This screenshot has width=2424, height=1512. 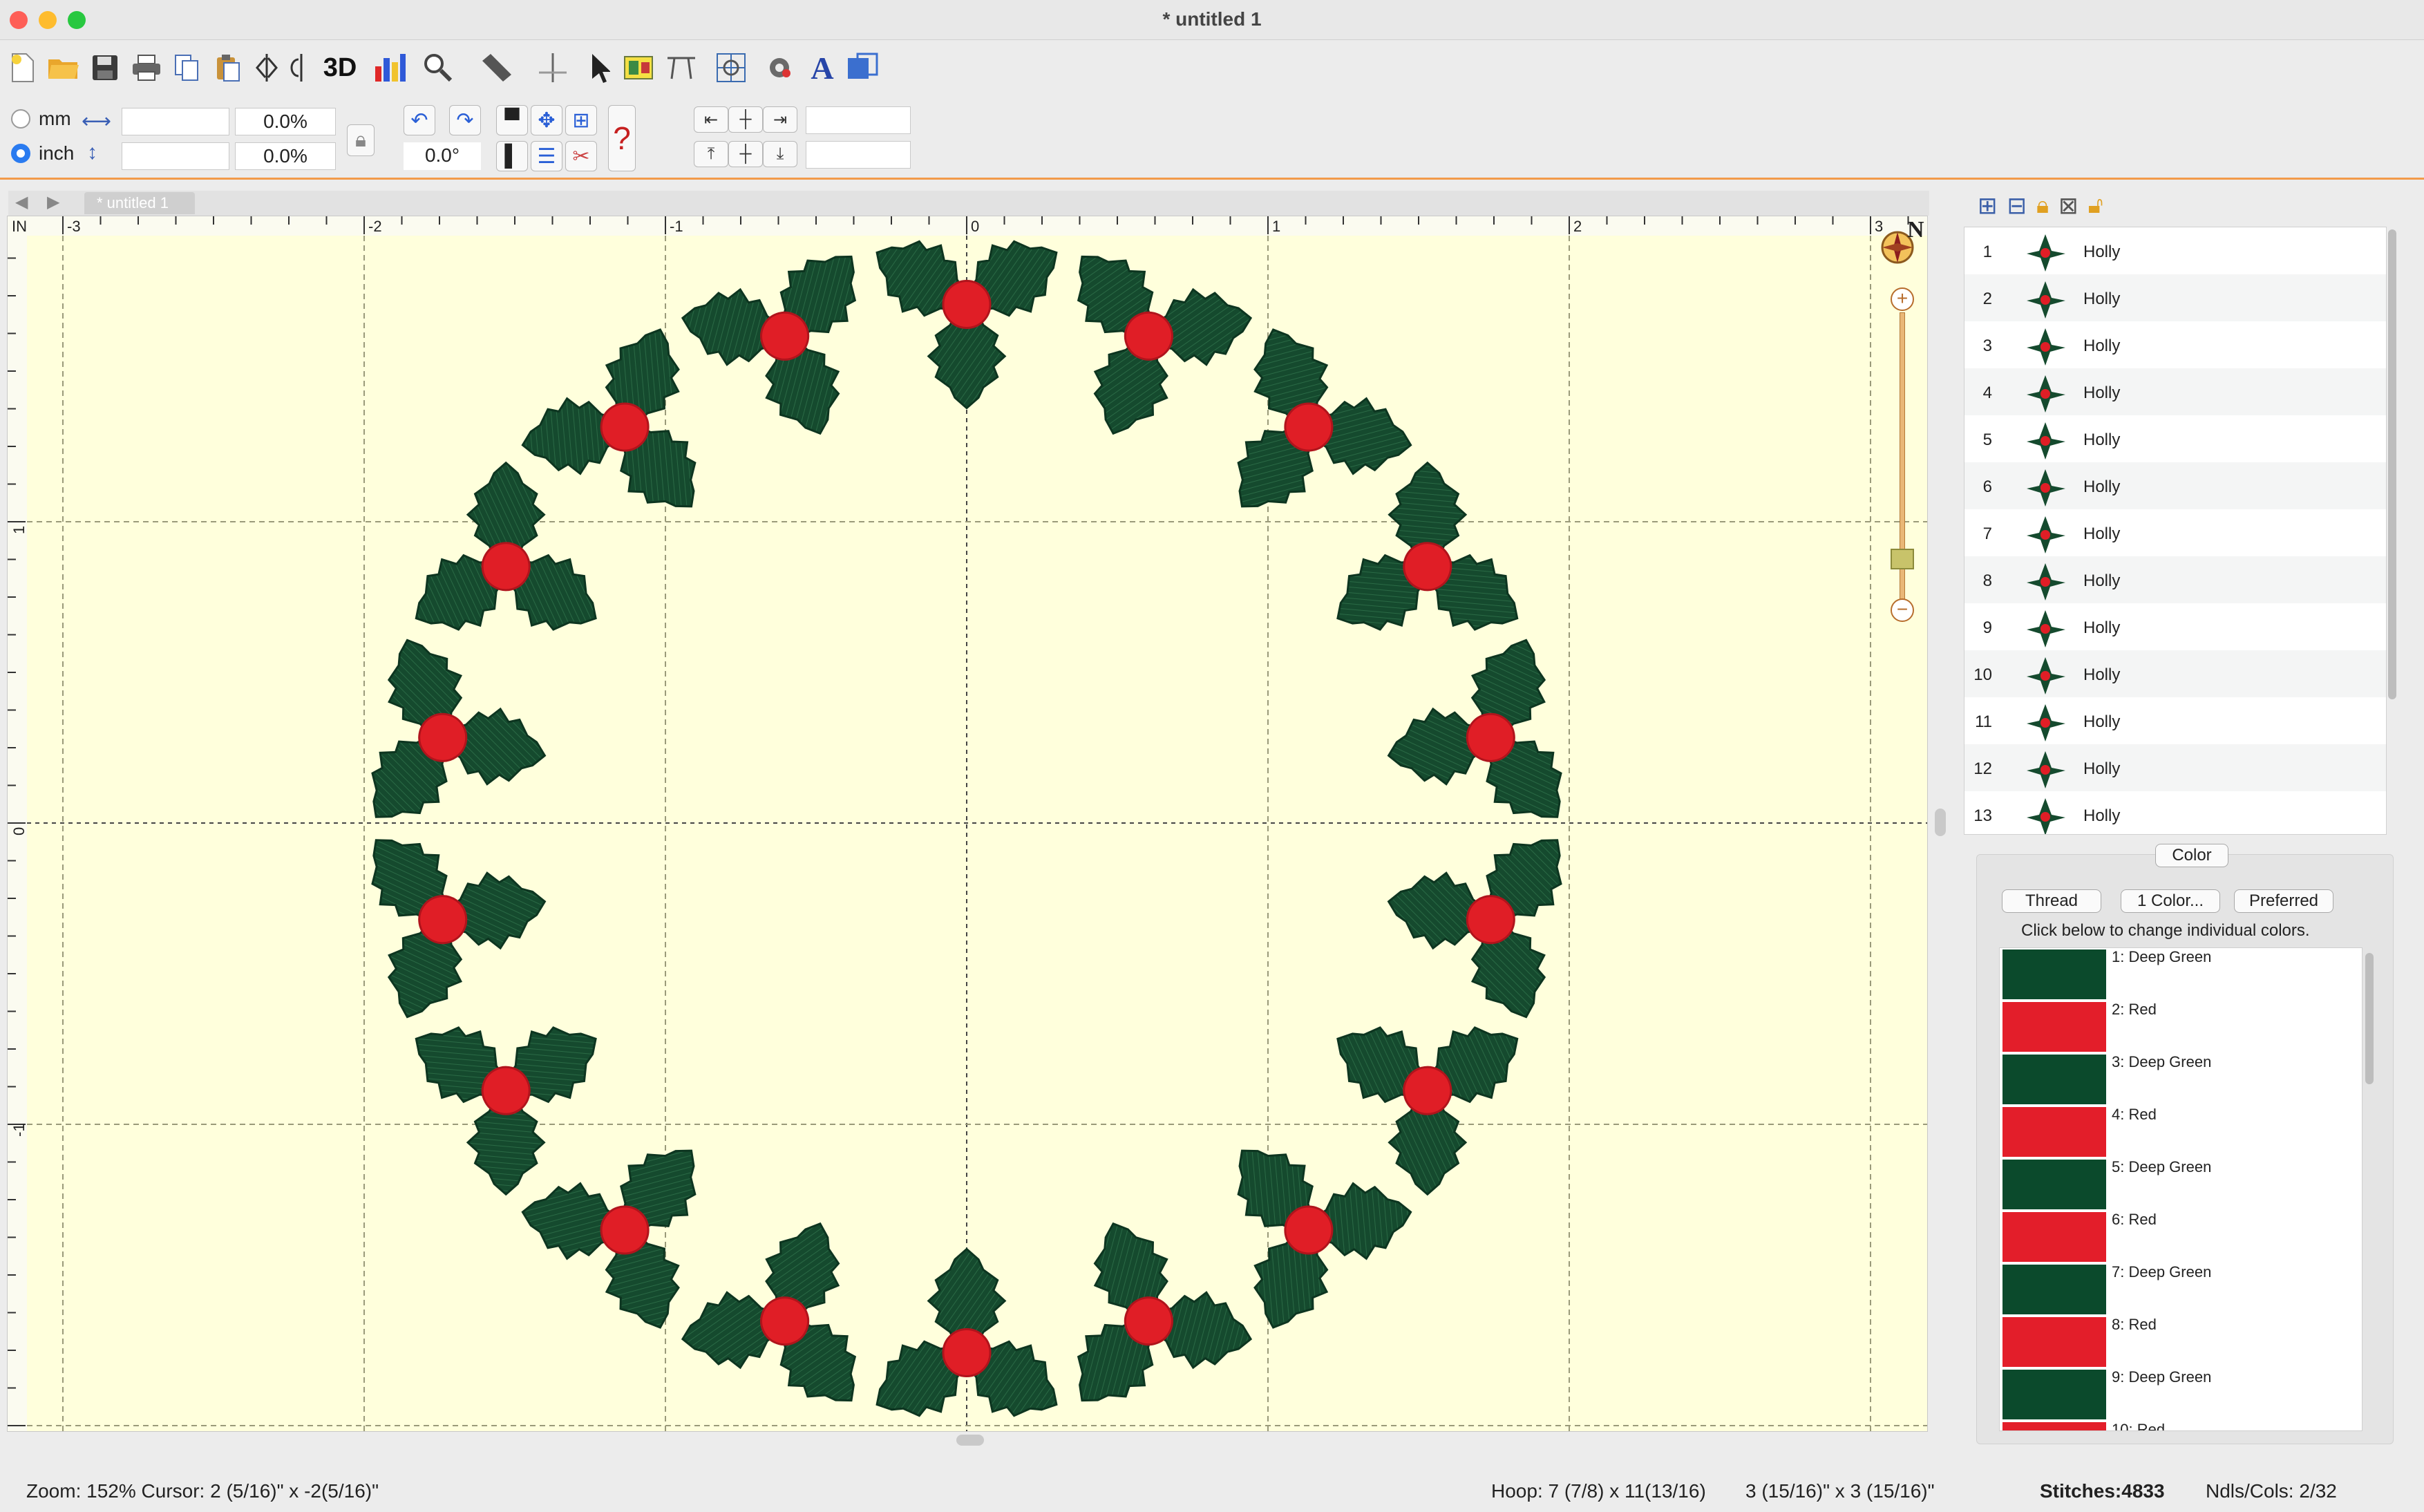 I want to click on print-icon, so click(x=146, y=67).